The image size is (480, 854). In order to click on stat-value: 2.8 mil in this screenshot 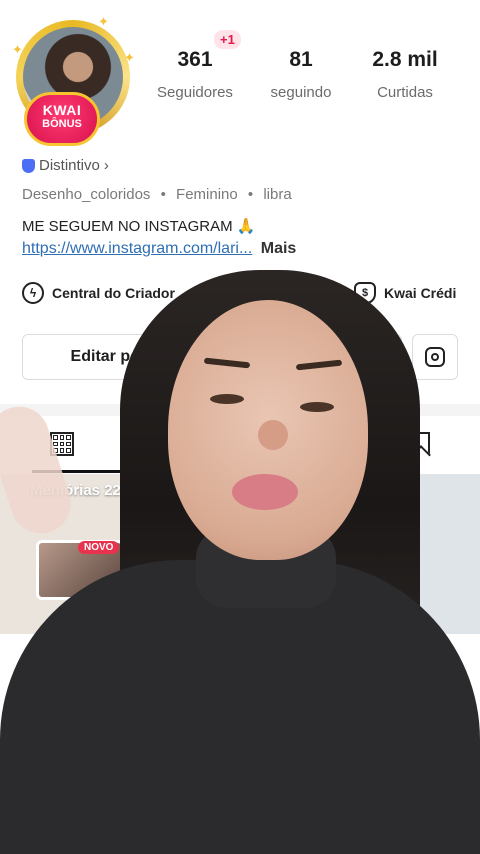, I will do `click(405, 59)`.